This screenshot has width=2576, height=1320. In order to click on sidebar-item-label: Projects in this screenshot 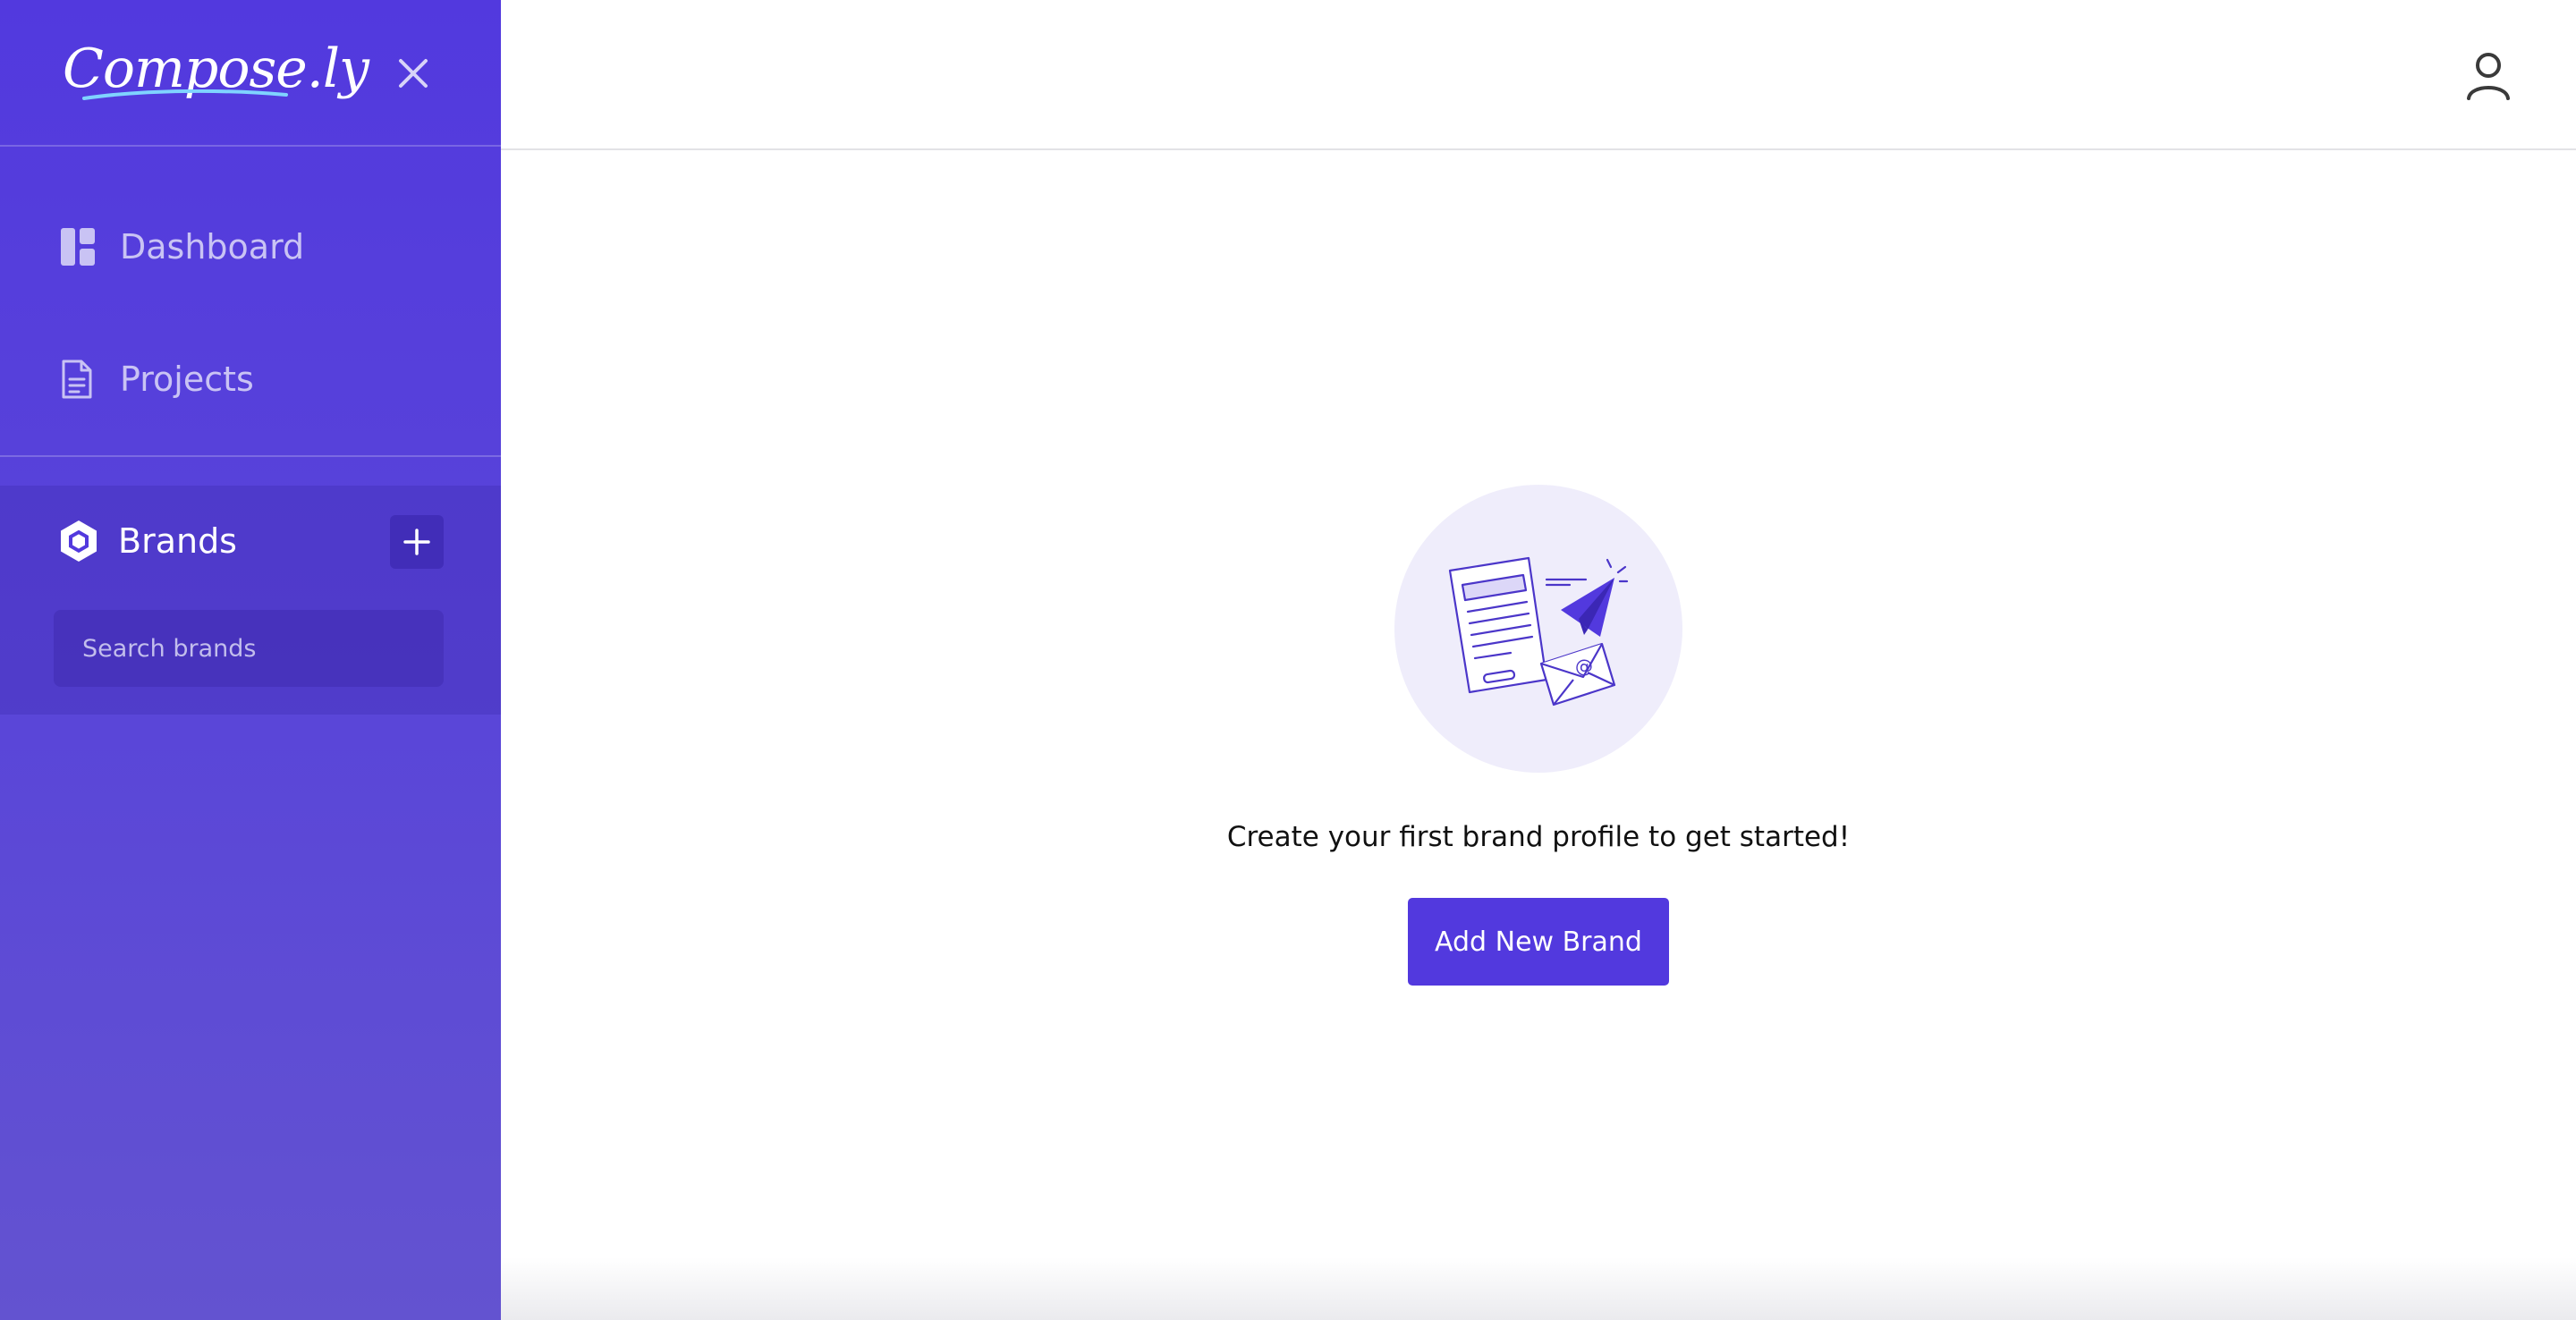, I will do `click(187, 379)`.